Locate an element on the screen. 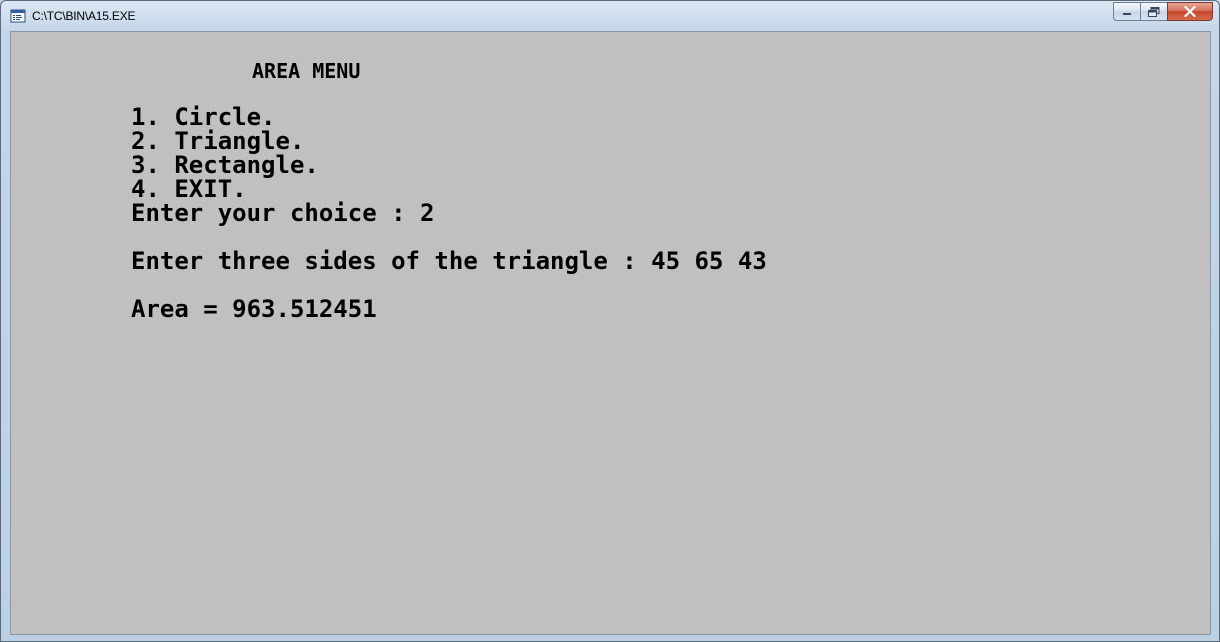 This screenshot has height=642, width=1220. minimize-button is located at coordinates (1126, 11).